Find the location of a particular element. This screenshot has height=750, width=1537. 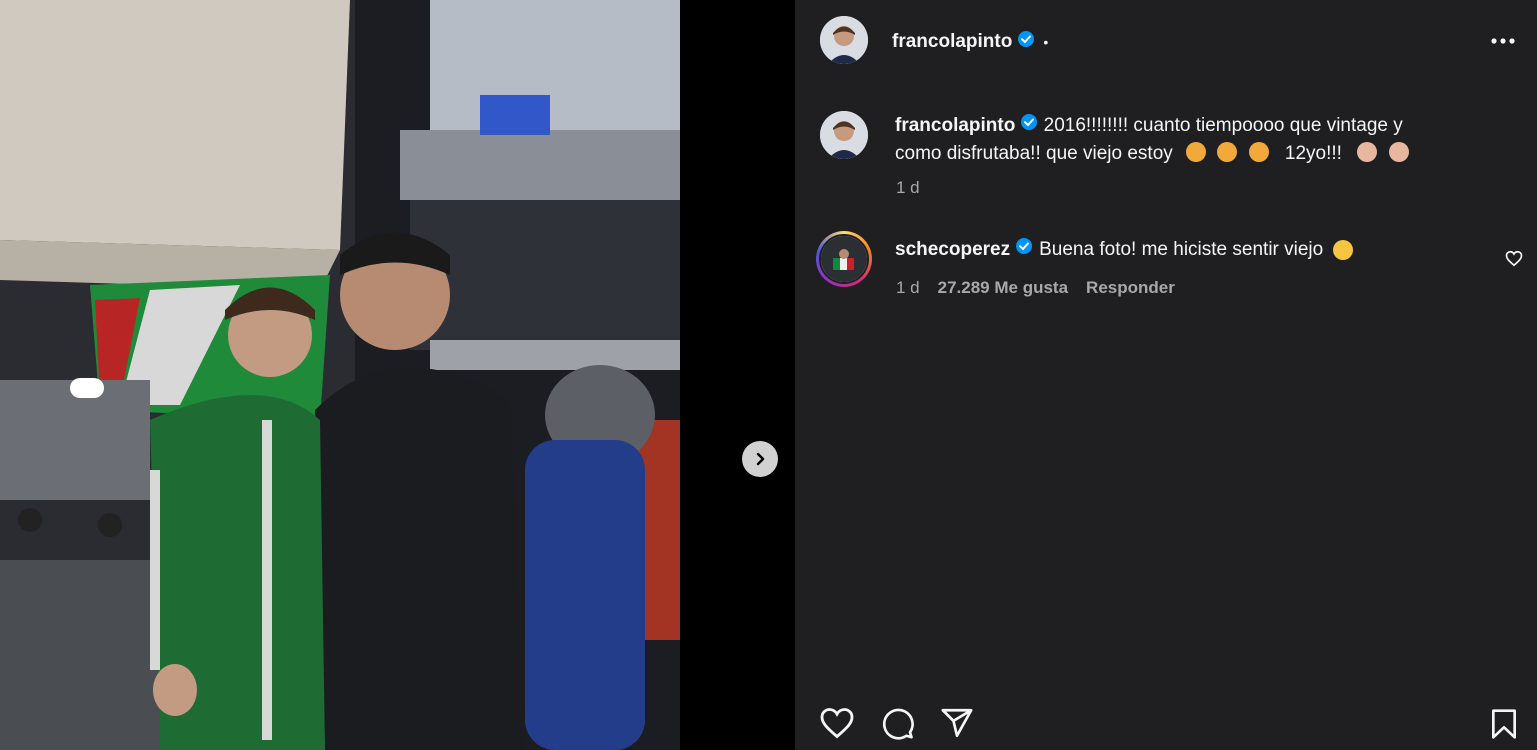

save-button is located at coordinates (1504, 726).